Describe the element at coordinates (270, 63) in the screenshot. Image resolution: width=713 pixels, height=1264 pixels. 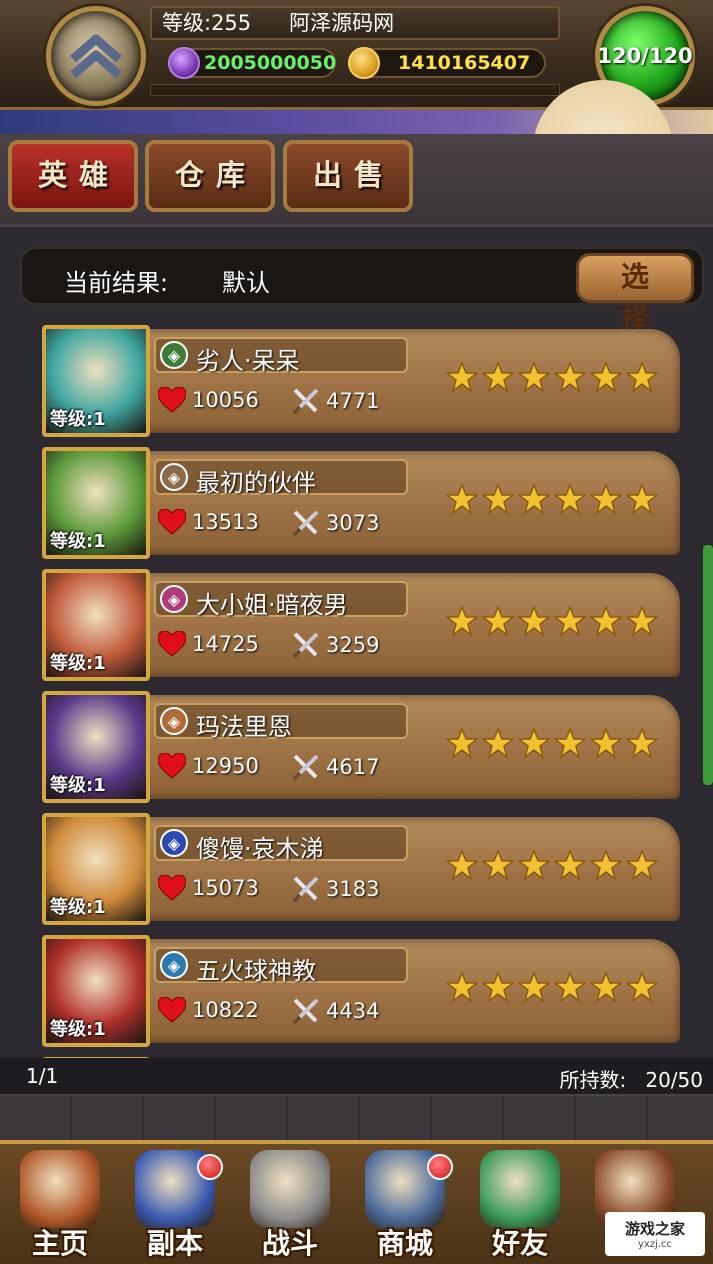
I see `gem-value: 2005000050` at that location.